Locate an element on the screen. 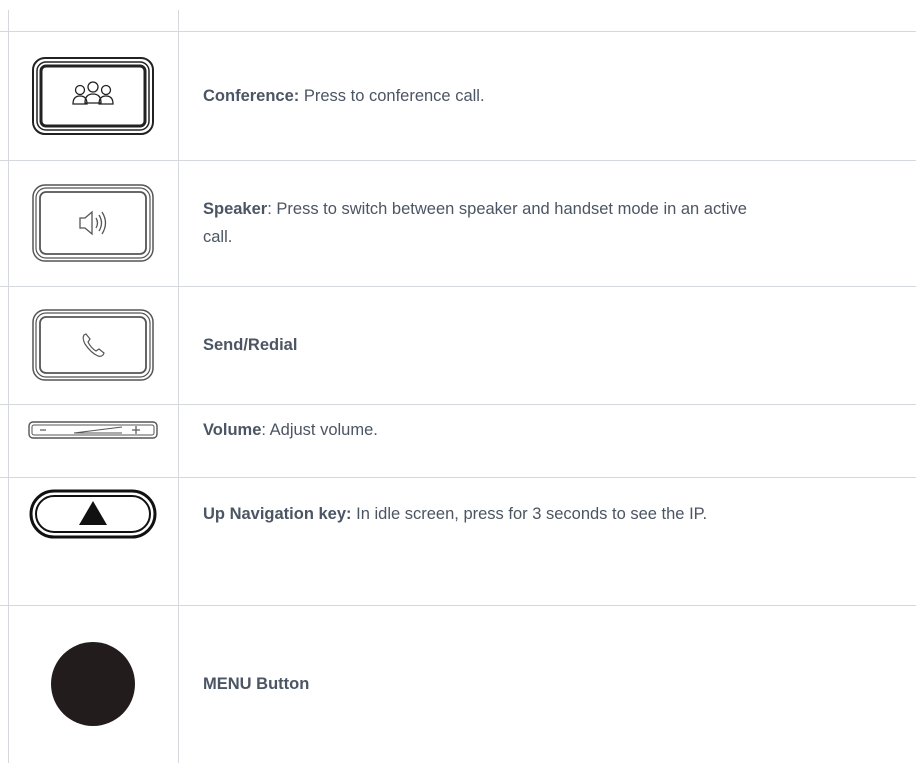 This screenshot has height=763, width=916. speaker-icon is located at coordinates (93, 223).